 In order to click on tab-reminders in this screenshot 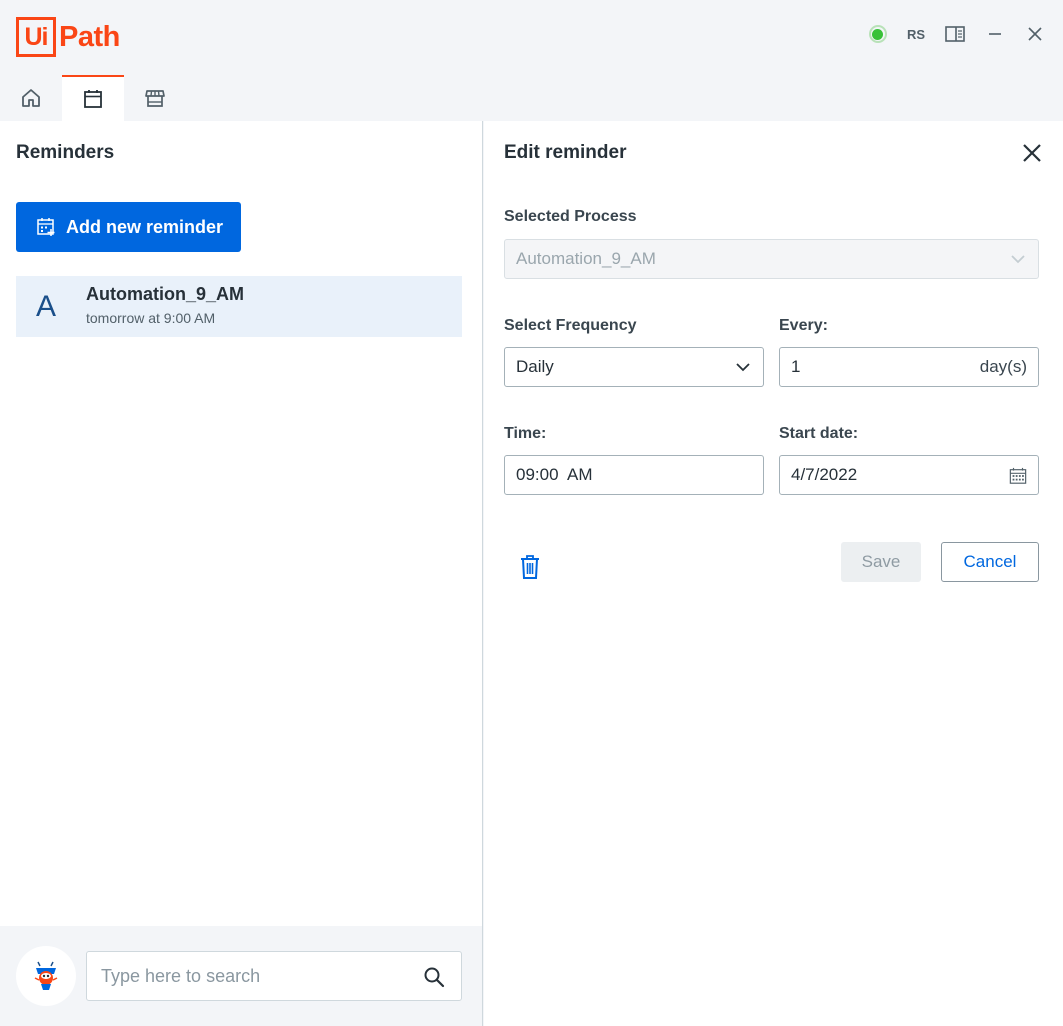, I will do `click(93, 98)`.